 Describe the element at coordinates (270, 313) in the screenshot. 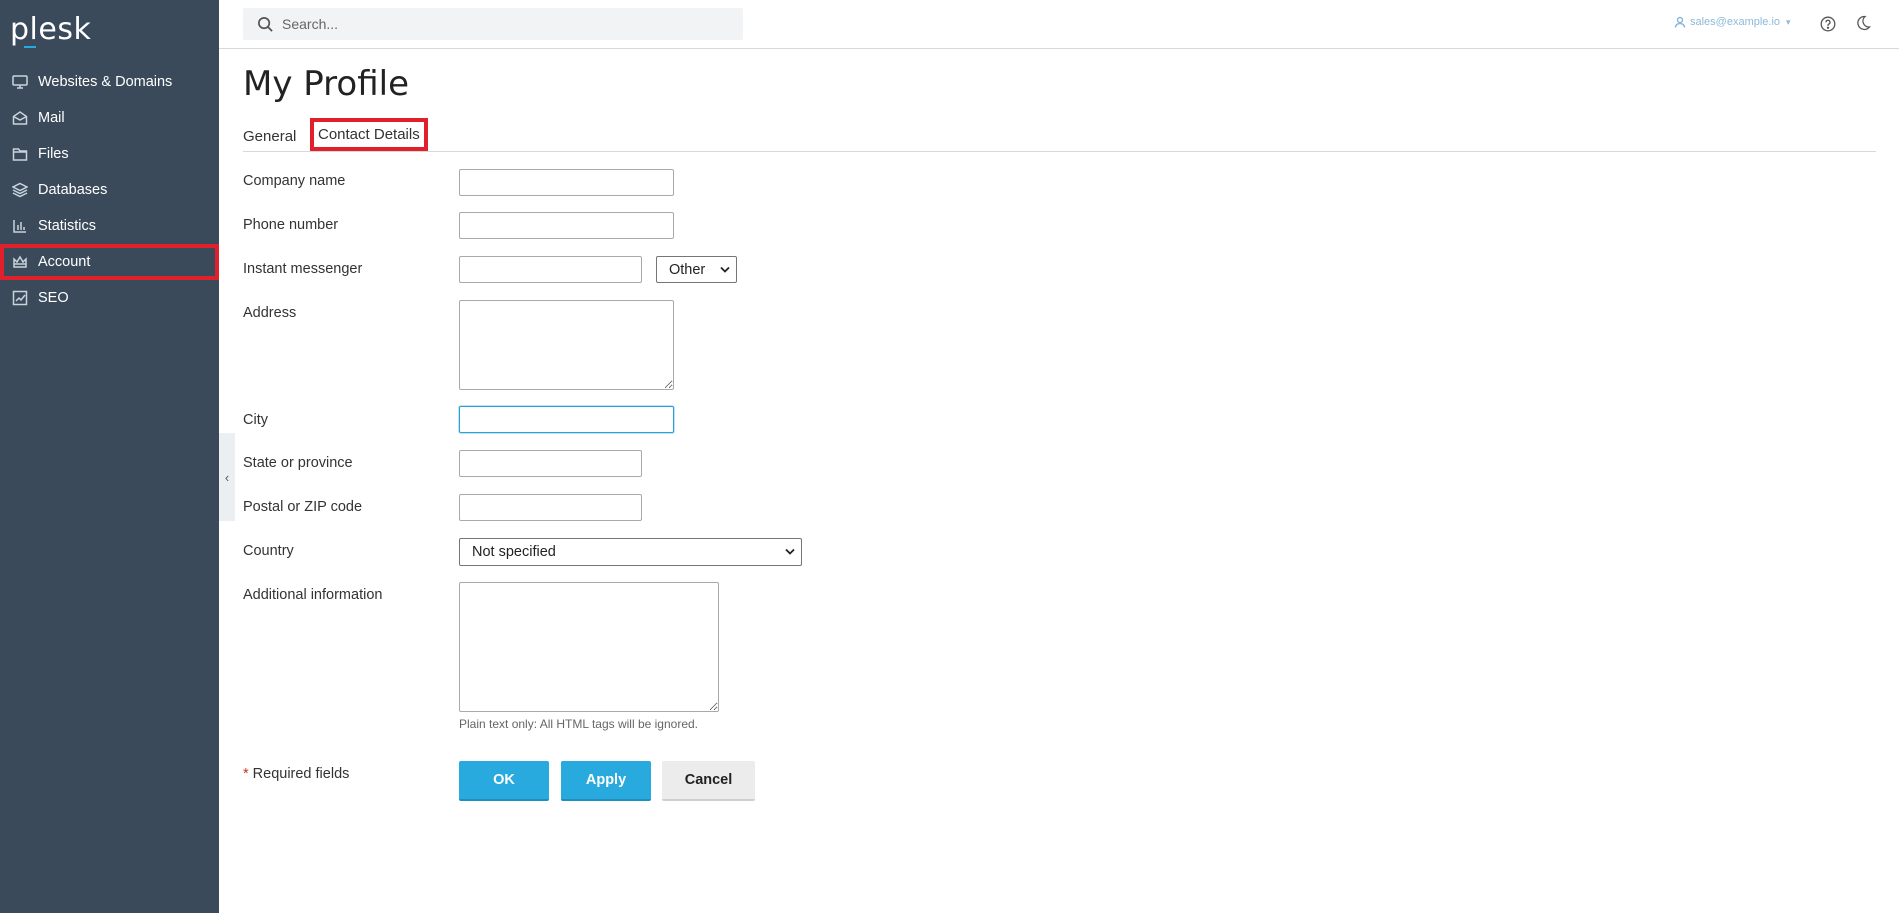

I see `address-label: Address` at that location.